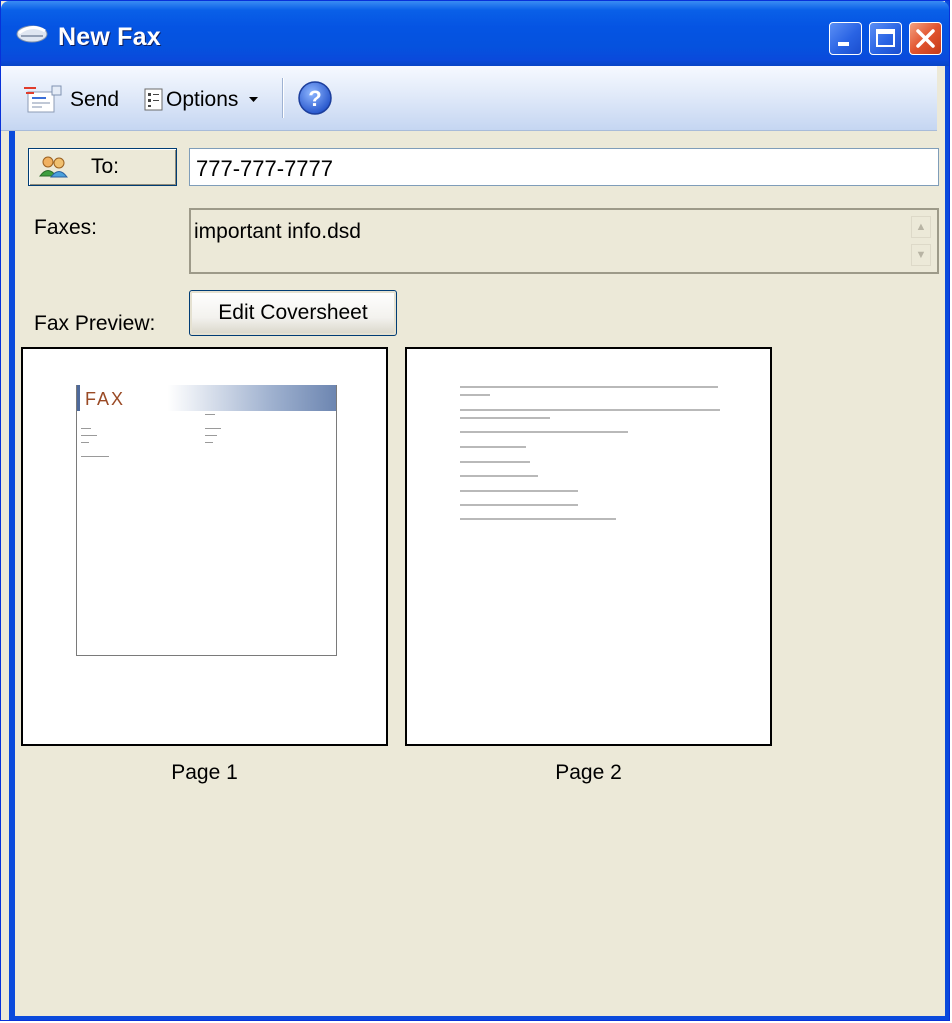 Image resolution: width=952 pixels, height=1023 pixels. I want to click on maximize-button, so click(885, 38).